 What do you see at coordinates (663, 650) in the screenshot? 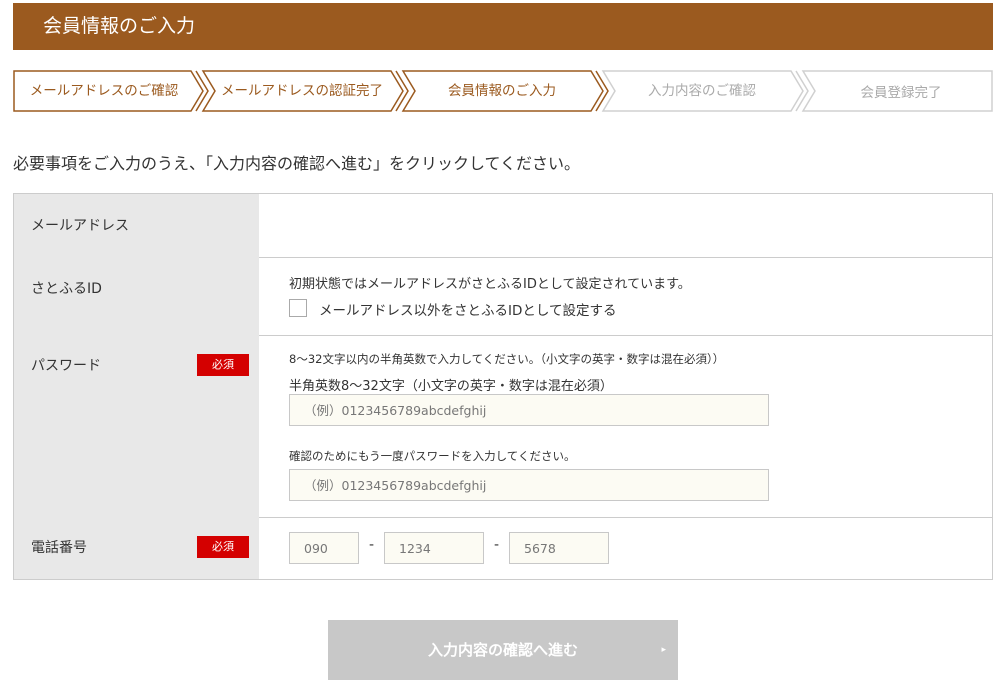
I see `arrow-right-icon: ▸` at bounding box center [663, 650].